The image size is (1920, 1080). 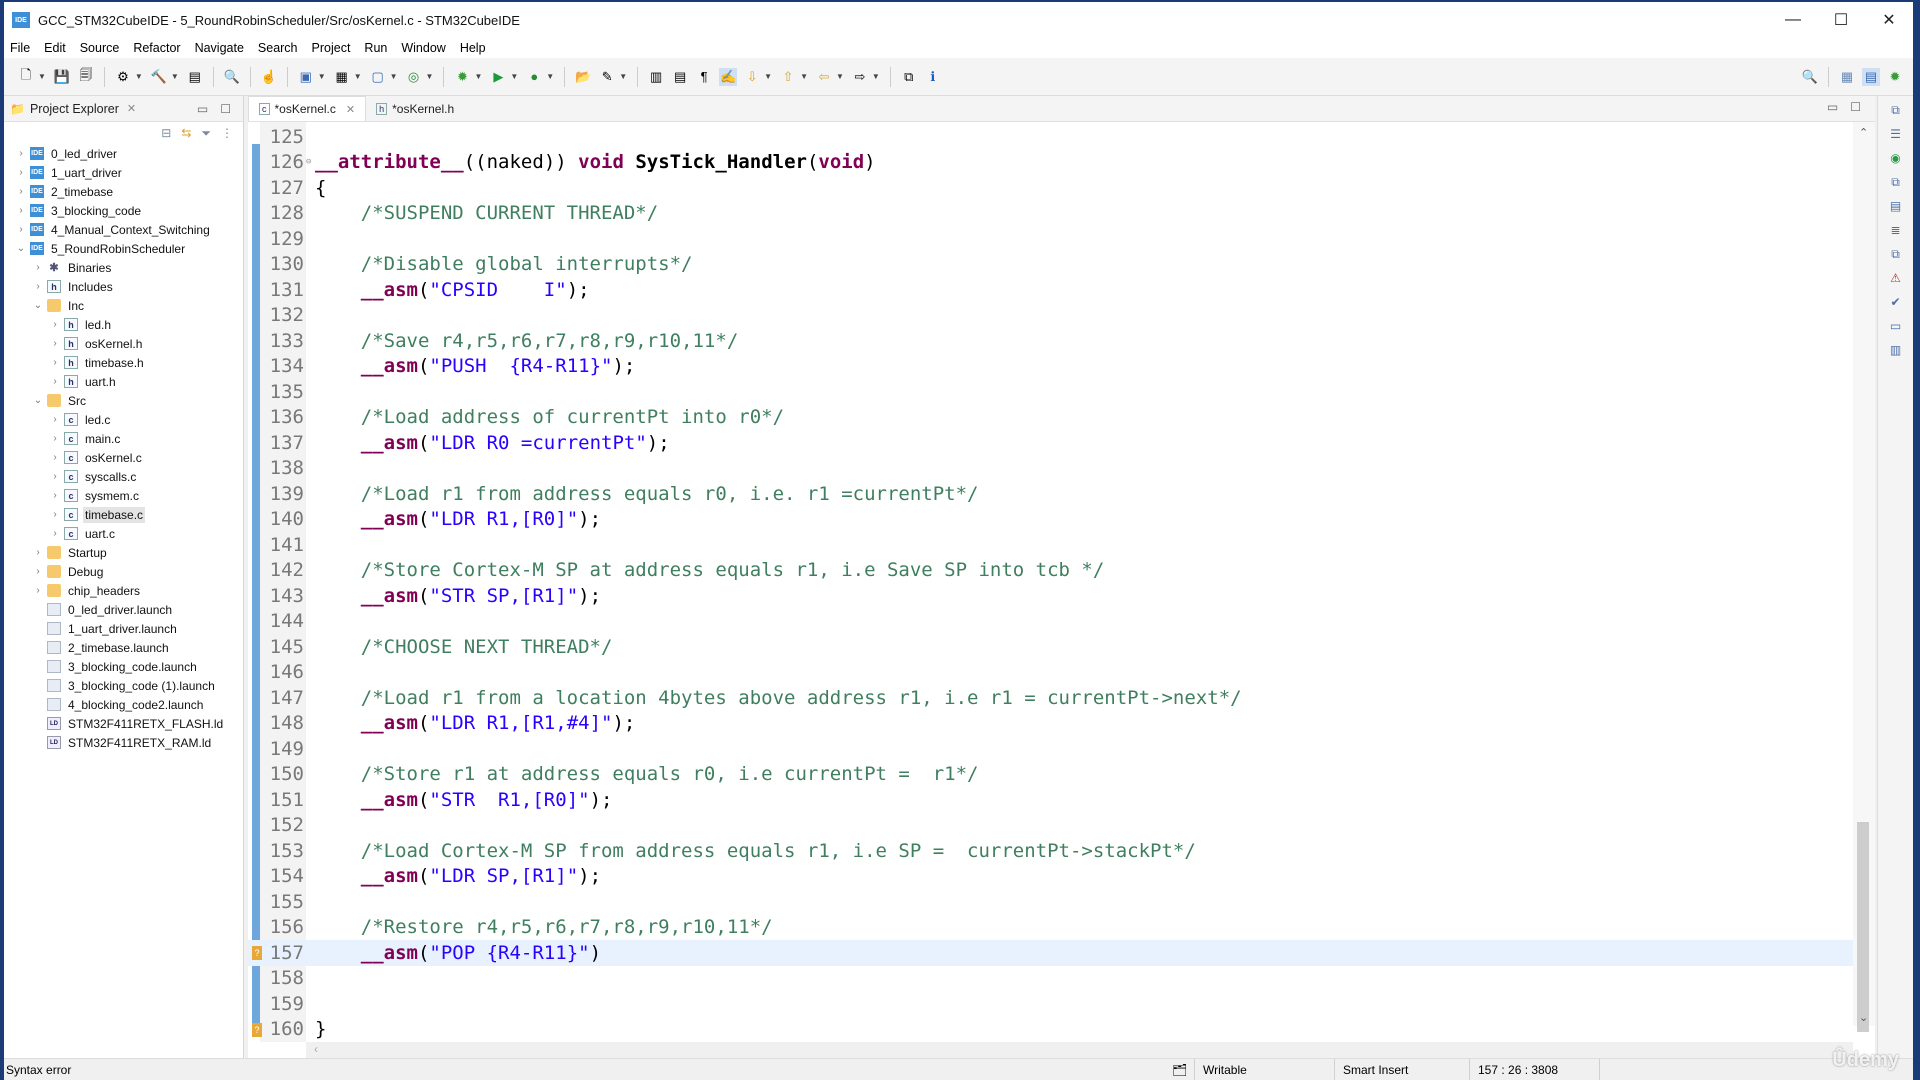 I want to click on menu-project: Project, so click(x=331, y=48).